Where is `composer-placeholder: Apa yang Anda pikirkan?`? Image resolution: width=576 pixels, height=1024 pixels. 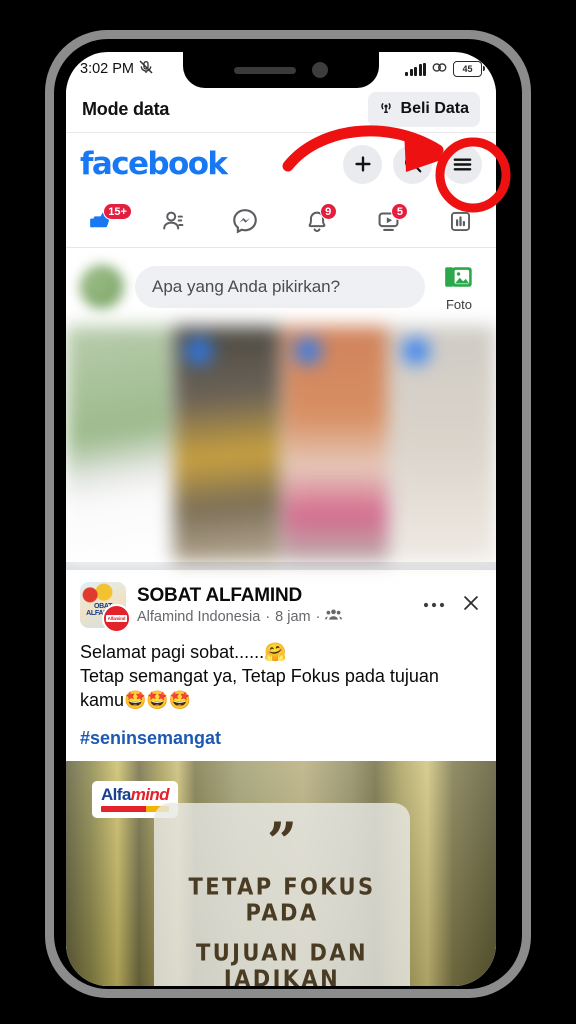
composer-placeholder: Apa yang Anda pikirkan? is located at coordinates (246, 286).